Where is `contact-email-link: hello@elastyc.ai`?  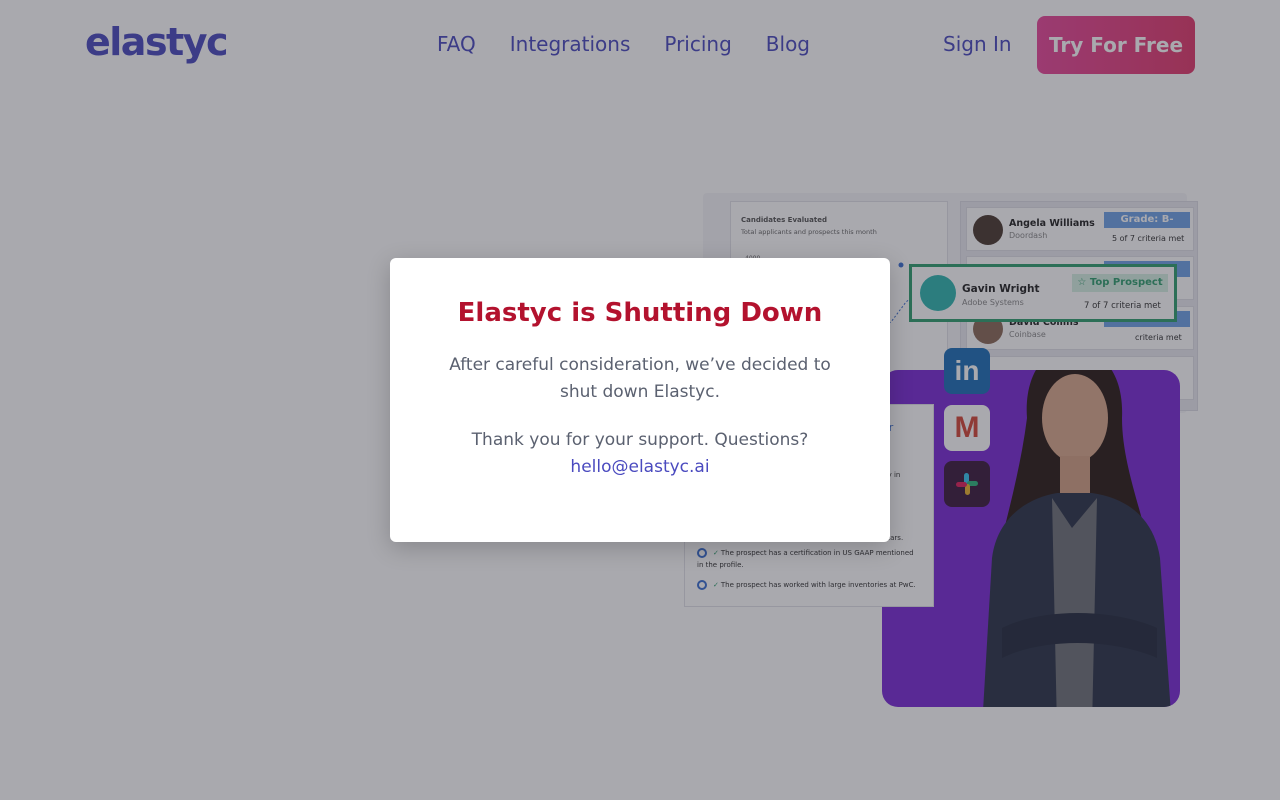
contact-email-link: hello@elastyc.ai is located at coordinates (640, 467).